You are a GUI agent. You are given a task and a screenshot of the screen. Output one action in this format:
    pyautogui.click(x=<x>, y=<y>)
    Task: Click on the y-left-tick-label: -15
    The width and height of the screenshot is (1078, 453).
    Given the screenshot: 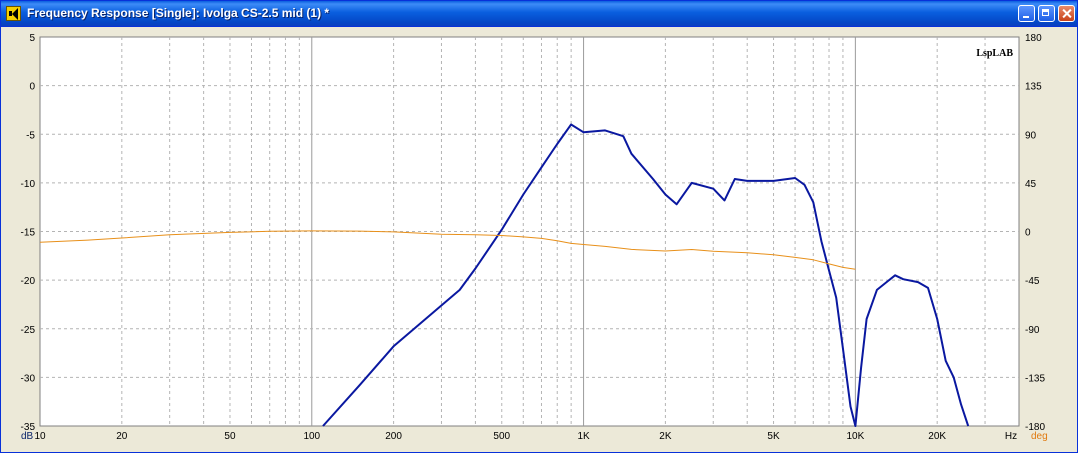 What is the action you would take?
    pyautogui.click(x=28, y=233)
    